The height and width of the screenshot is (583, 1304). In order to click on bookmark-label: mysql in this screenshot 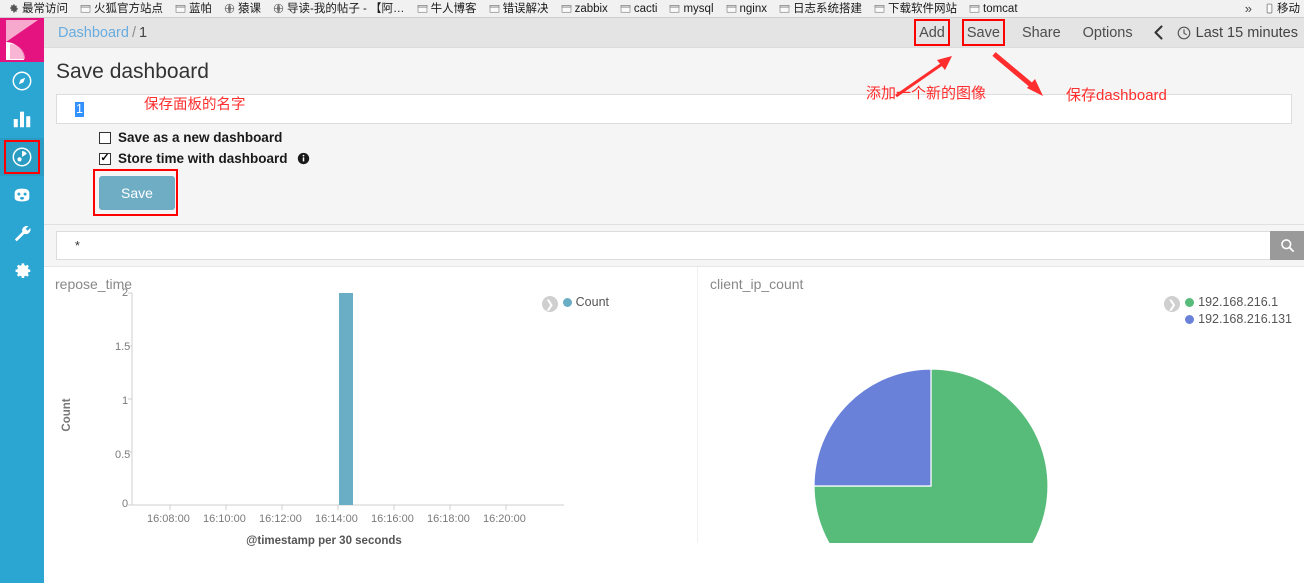, I will do `click(698, 8)`.